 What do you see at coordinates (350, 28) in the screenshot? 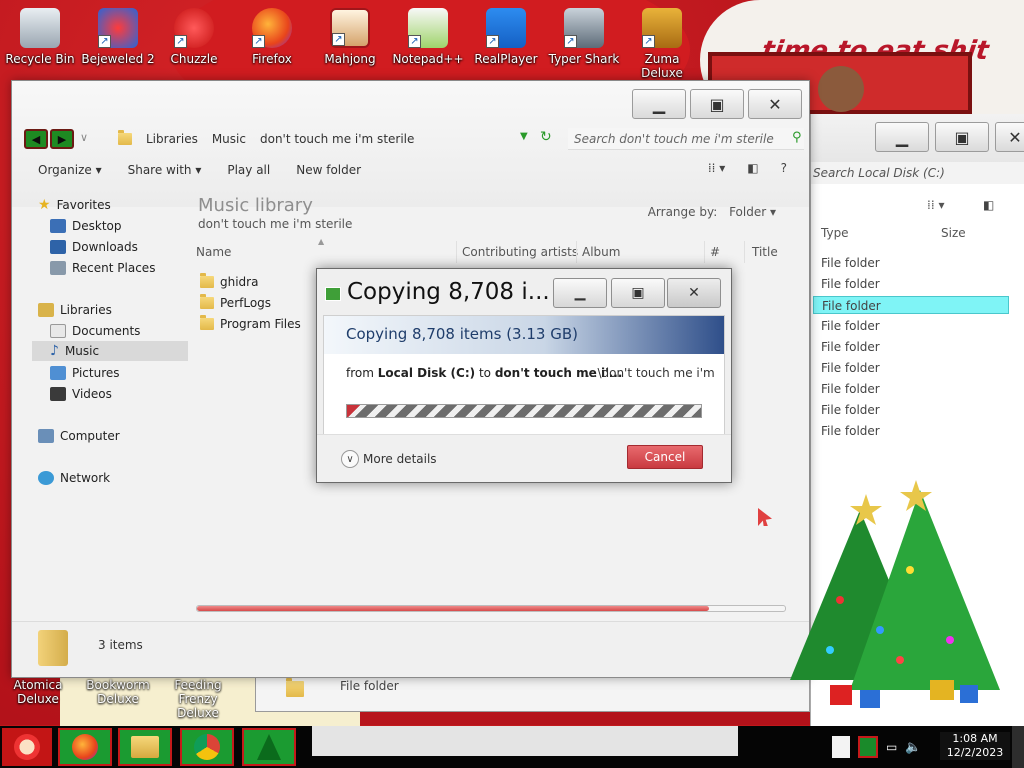
I see `mahjong-icon: ↗` at bounding box center [350, 28].